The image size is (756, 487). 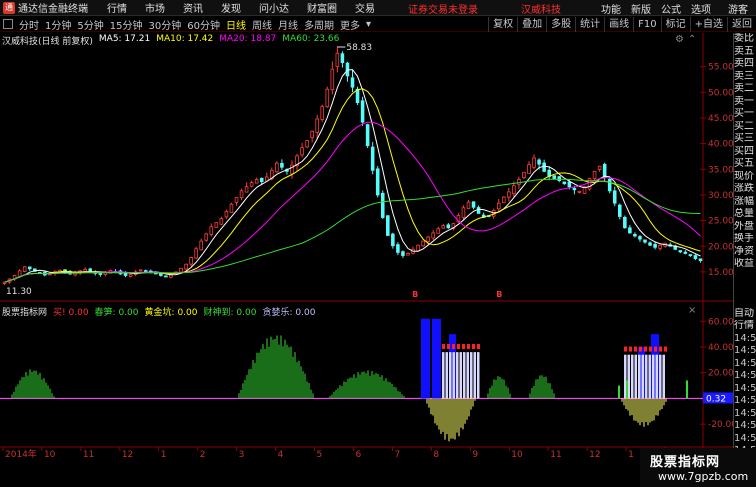 What do you see at coordinates (611, 8) in the screenshot?
I see `menu-functions: 功能` at bounding box center [611, 8].